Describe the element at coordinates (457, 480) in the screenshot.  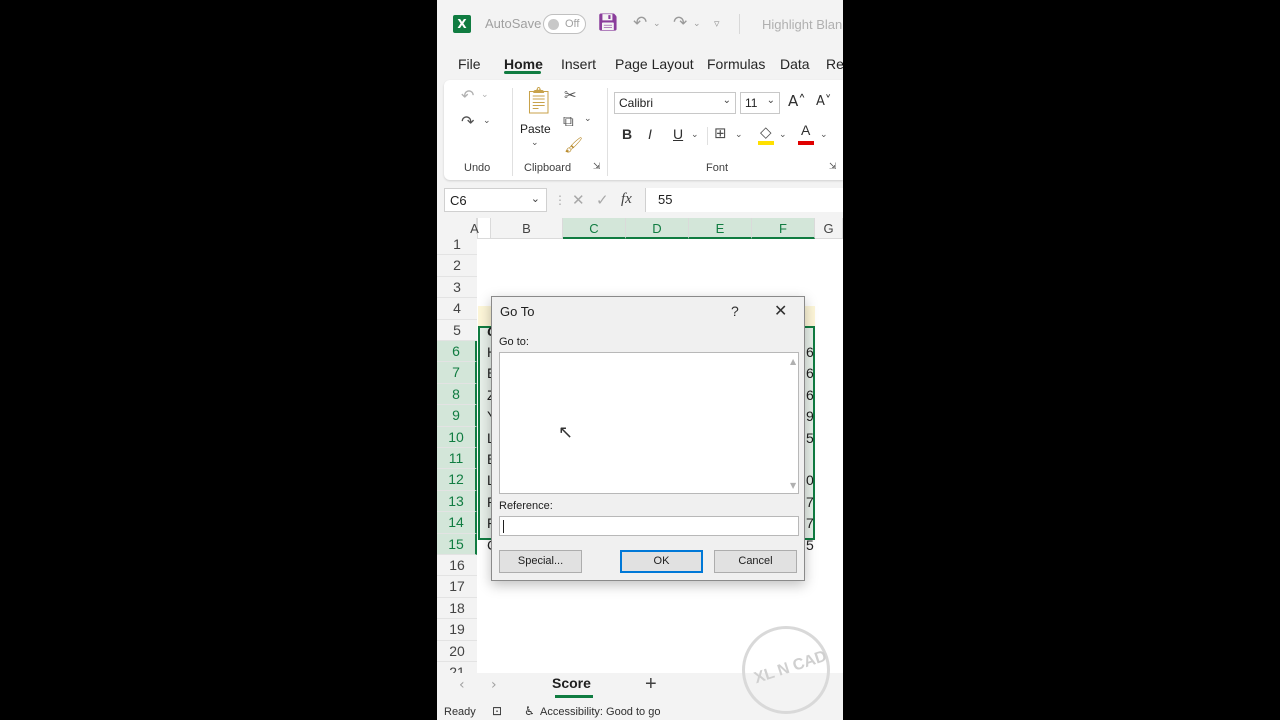
I see `row-header: 12` at that location.